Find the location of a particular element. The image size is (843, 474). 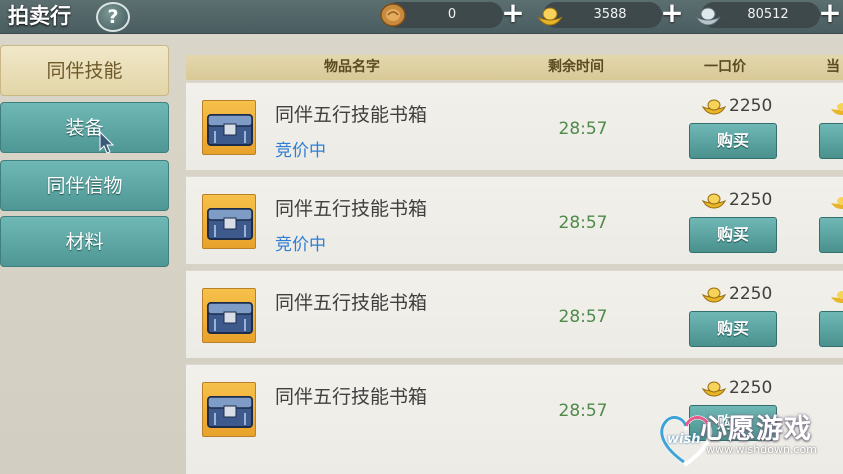

table-row: 同伴五行技能书箱 28:57 2250 购买 is located at coordinates (514, 314).